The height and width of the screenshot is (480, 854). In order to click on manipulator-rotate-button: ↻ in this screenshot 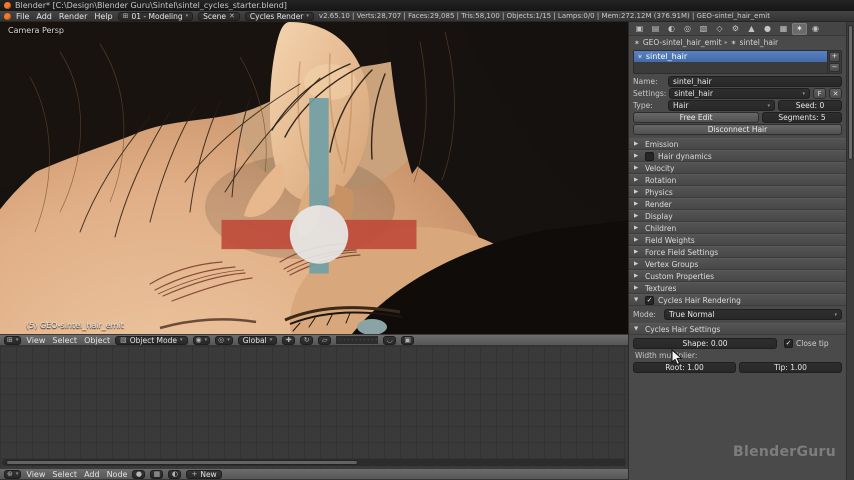, I will do `click(307, 340)`.